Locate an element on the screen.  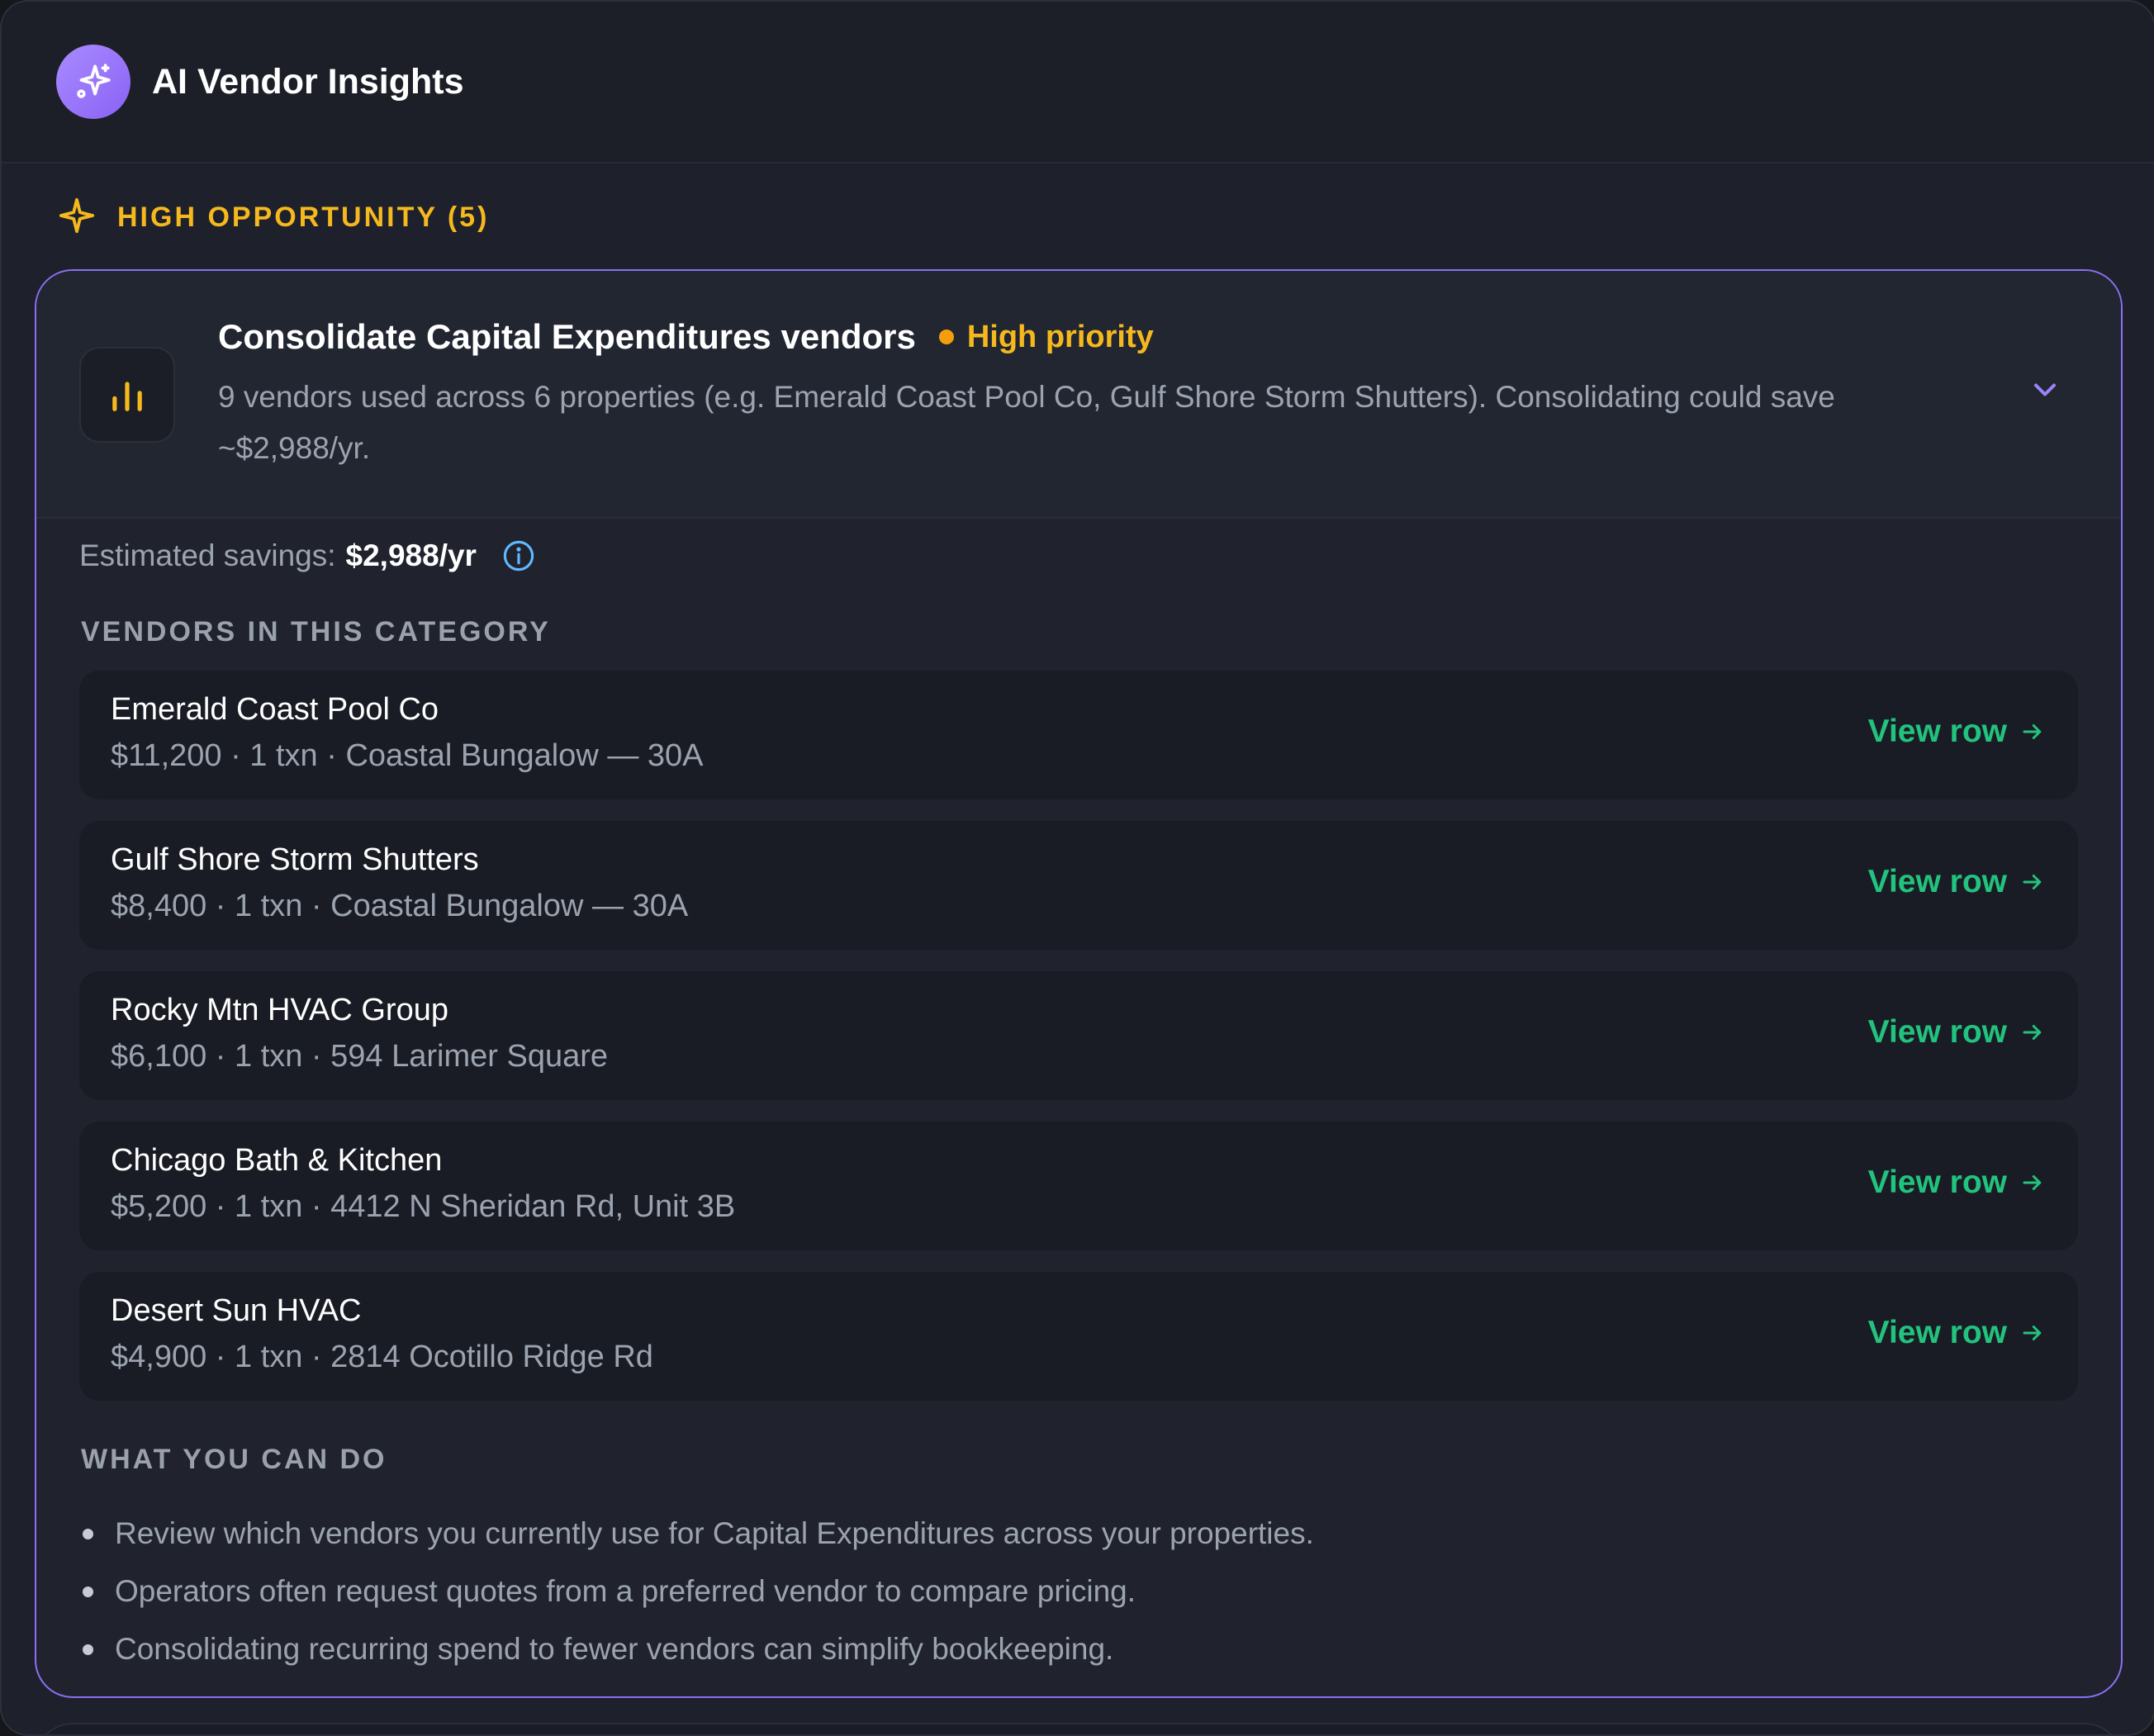
vendors-heading: VENDORS IN THIS CATEGORY is located at coordinates (316, 631).